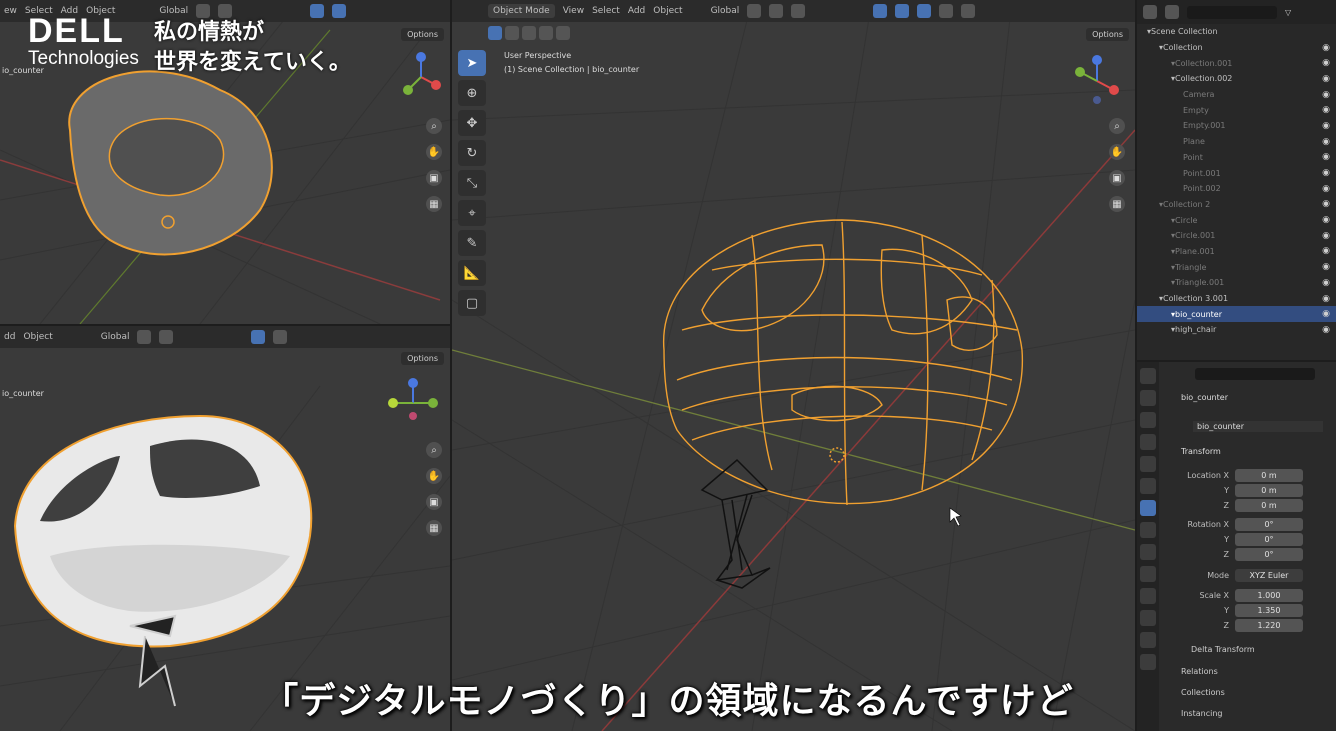 This screenshot has width=1336, height=731. Describe the element at coordinates (1236, 267) in the screenshot. I see `outliner-item: ▾ Triangle ◉` at that location.